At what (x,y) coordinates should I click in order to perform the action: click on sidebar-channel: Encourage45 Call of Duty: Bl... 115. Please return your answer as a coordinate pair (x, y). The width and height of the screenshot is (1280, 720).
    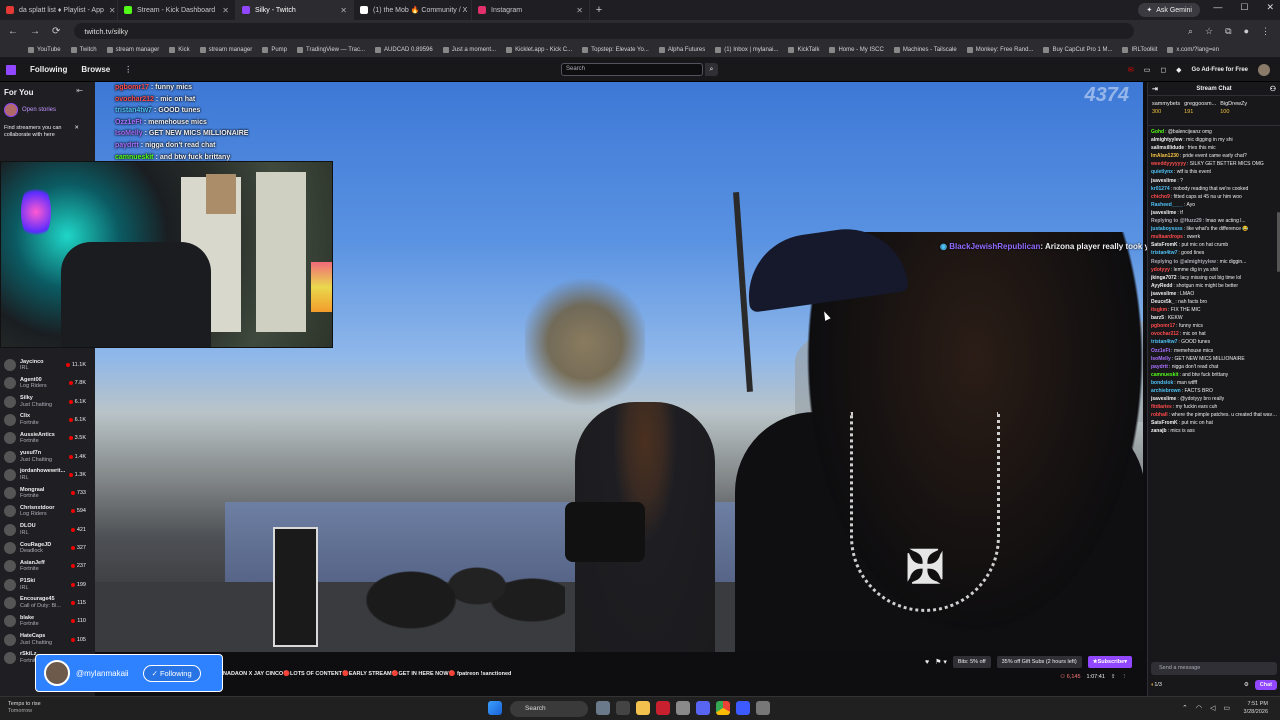
    Looking at the image, I should click on (45, 603).